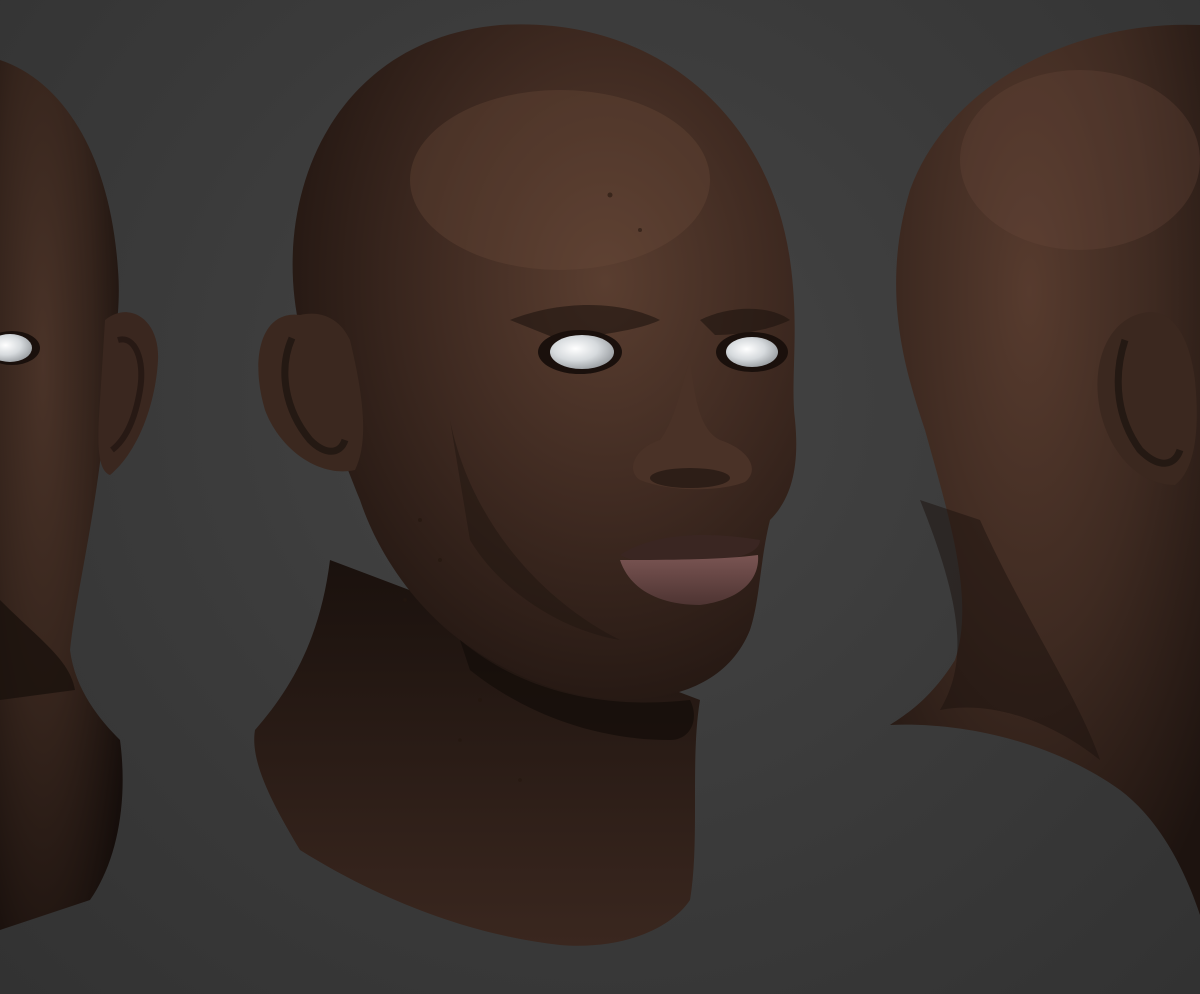  I want to click on head-left-partial, so click(79, 495).